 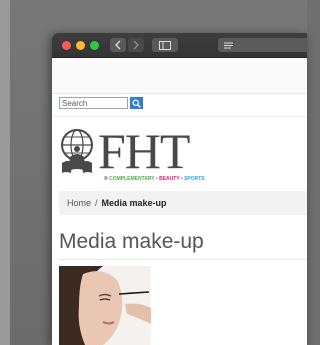 What do you see at coordinates (77, 151) in the screenshot?
I see `globe-figure-icon` at bounding box center [77, 151].